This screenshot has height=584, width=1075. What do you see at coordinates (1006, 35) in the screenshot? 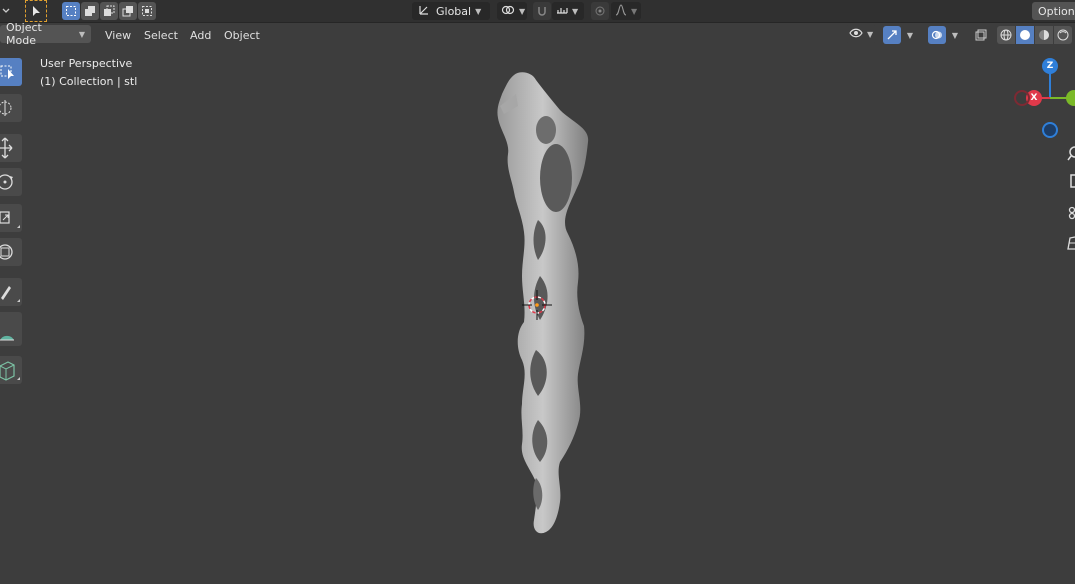
I see `wireframe-shading-icon` at bounding box center [1006, 35].